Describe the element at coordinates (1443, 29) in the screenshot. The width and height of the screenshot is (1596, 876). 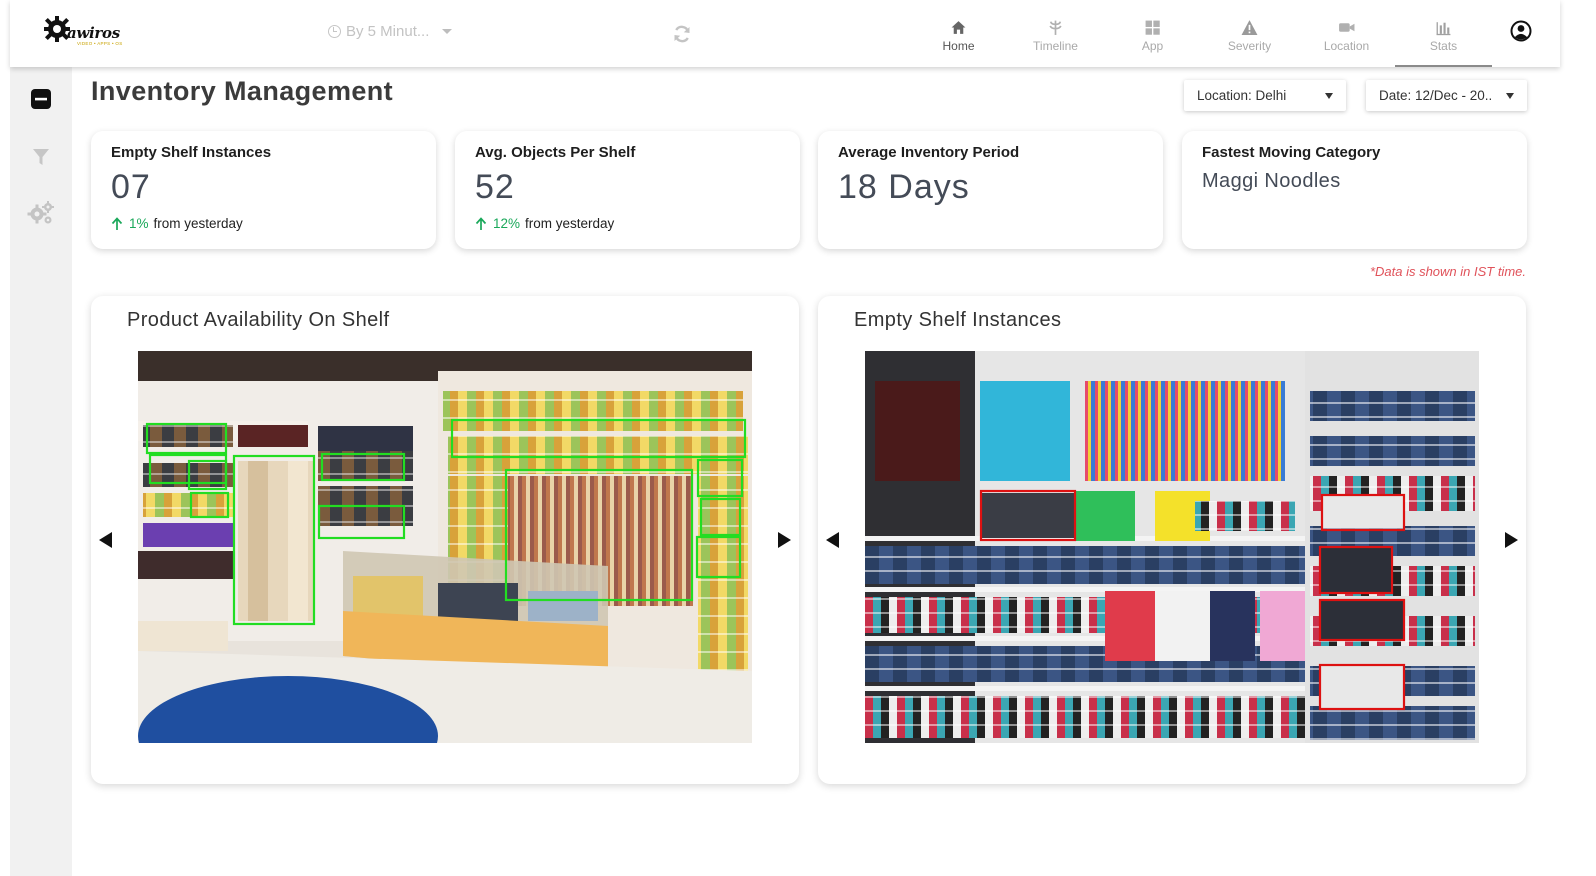
I see `bar-chart-icon` at that location.